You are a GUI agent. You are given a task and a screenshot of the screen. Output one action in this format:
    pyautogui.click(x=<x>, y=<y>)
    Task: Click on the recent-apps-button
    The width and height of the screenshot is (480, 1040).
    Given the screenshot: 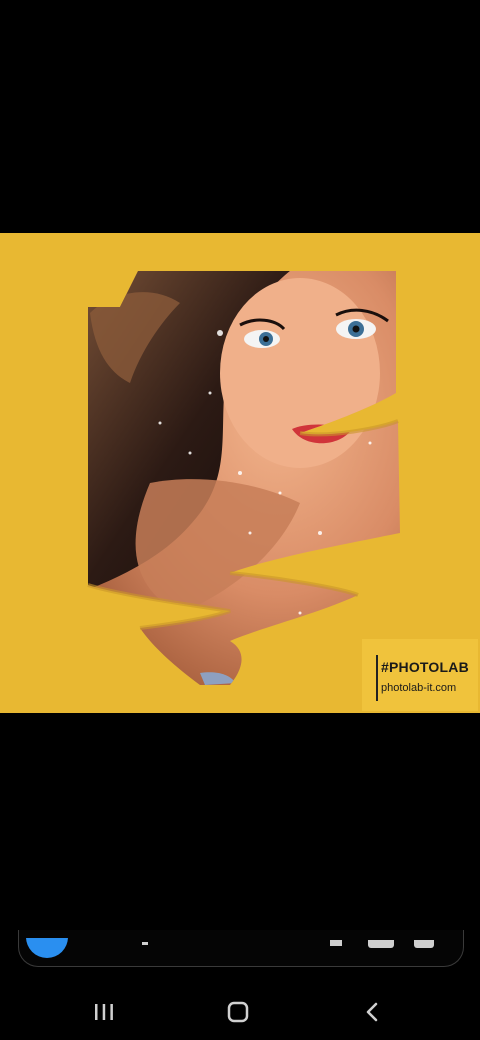 What is the action you would take?
    pyautogui.click(x=104, y=1012)
    